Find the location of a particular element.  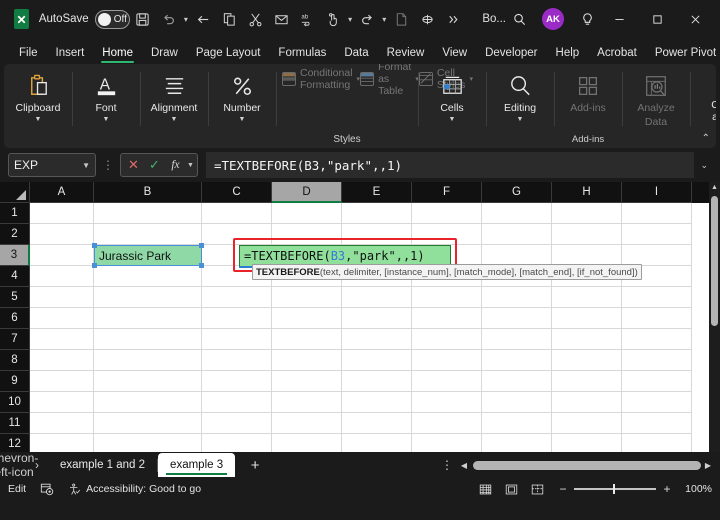

cell-a6 is located at coordinates (62, 318).